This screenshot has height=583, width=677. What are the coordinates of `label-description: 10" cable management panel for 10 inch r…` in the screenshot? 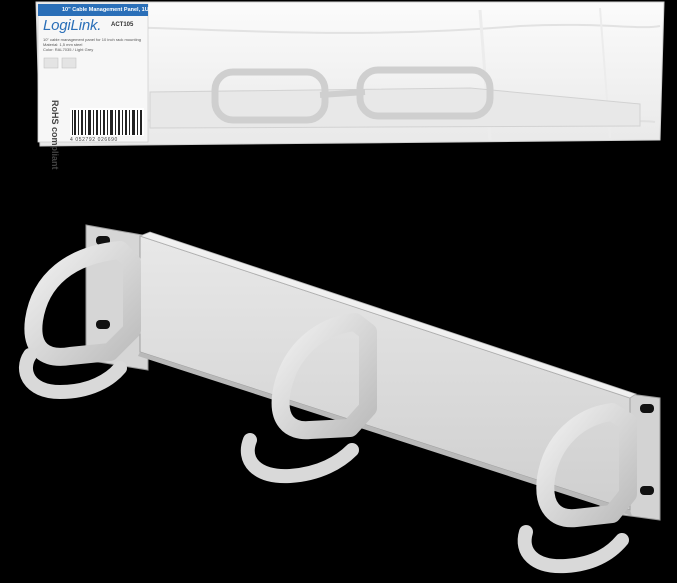 It's located at (92, 44).